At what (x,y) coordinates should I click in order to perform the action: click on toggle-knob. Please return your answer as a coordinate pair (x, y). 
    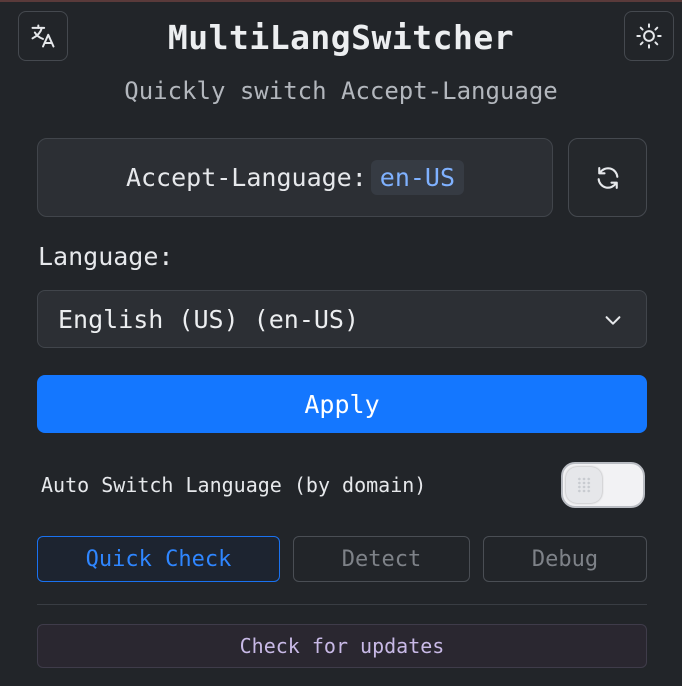
    Looking at the image, I should click on (584, 485).